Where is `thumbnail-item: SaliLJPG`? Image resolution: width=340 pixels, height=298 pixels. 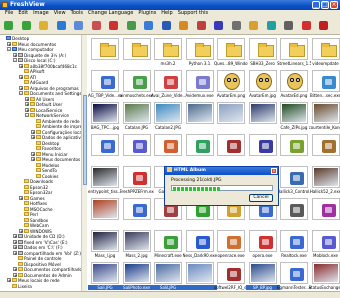 thumbnail-item: SaliLJPG is located at coordinates (168, 275).